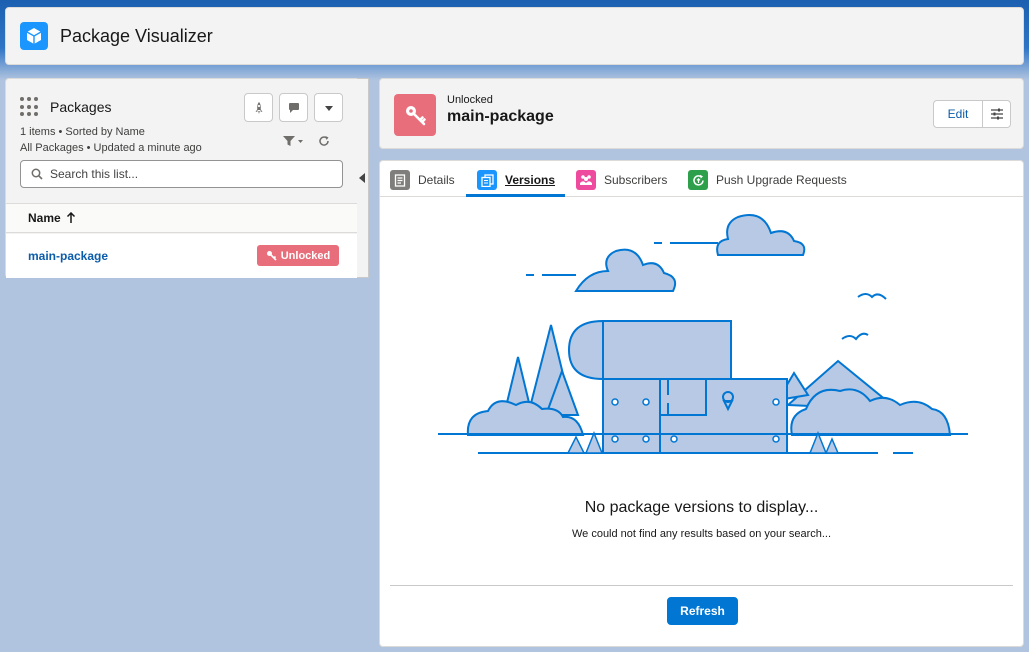 This screenshot has width=1029, height=652. I want to click on status-badge: Unlocked, so click(298, 255).